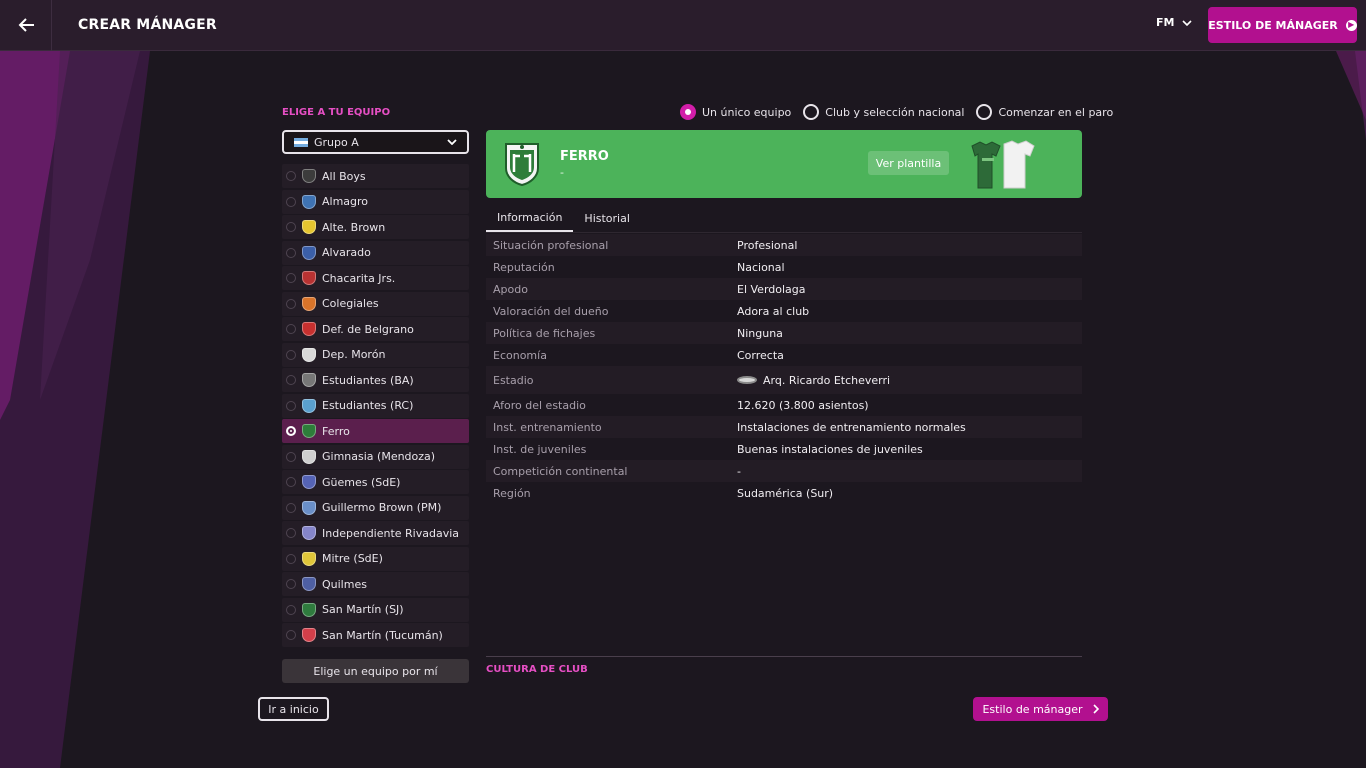 The image size is (1366, 768). I want to click on info-value: Buenas instalaciones de juveniles, so click(830, 449).